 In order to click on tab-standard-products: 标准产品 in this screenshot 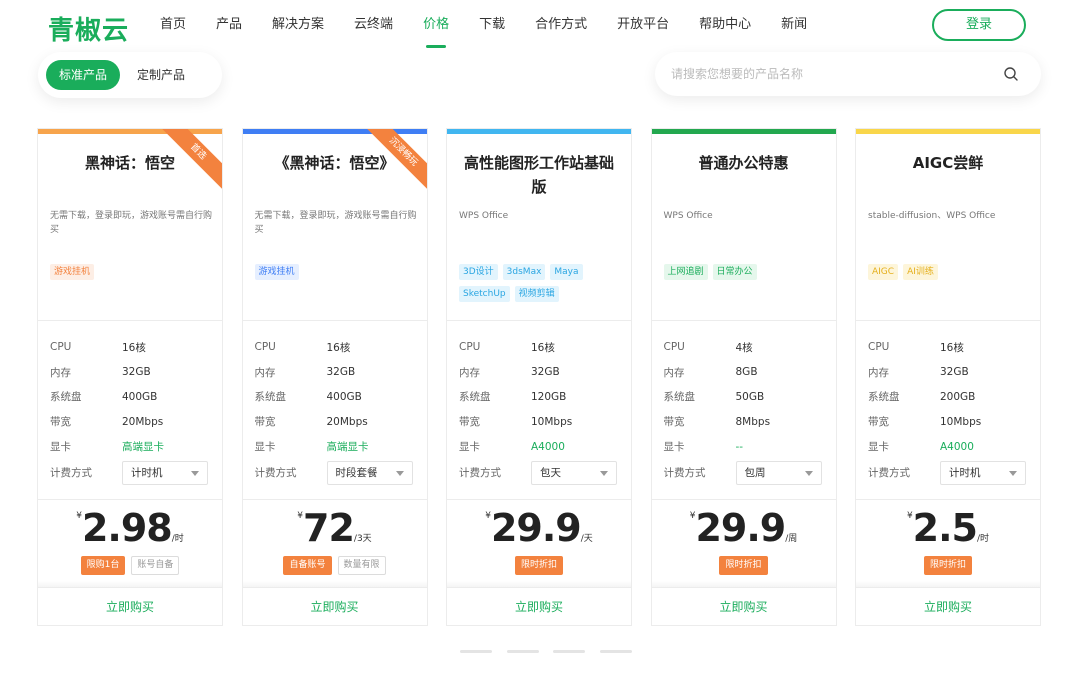, I will do `click(83, 75)`.